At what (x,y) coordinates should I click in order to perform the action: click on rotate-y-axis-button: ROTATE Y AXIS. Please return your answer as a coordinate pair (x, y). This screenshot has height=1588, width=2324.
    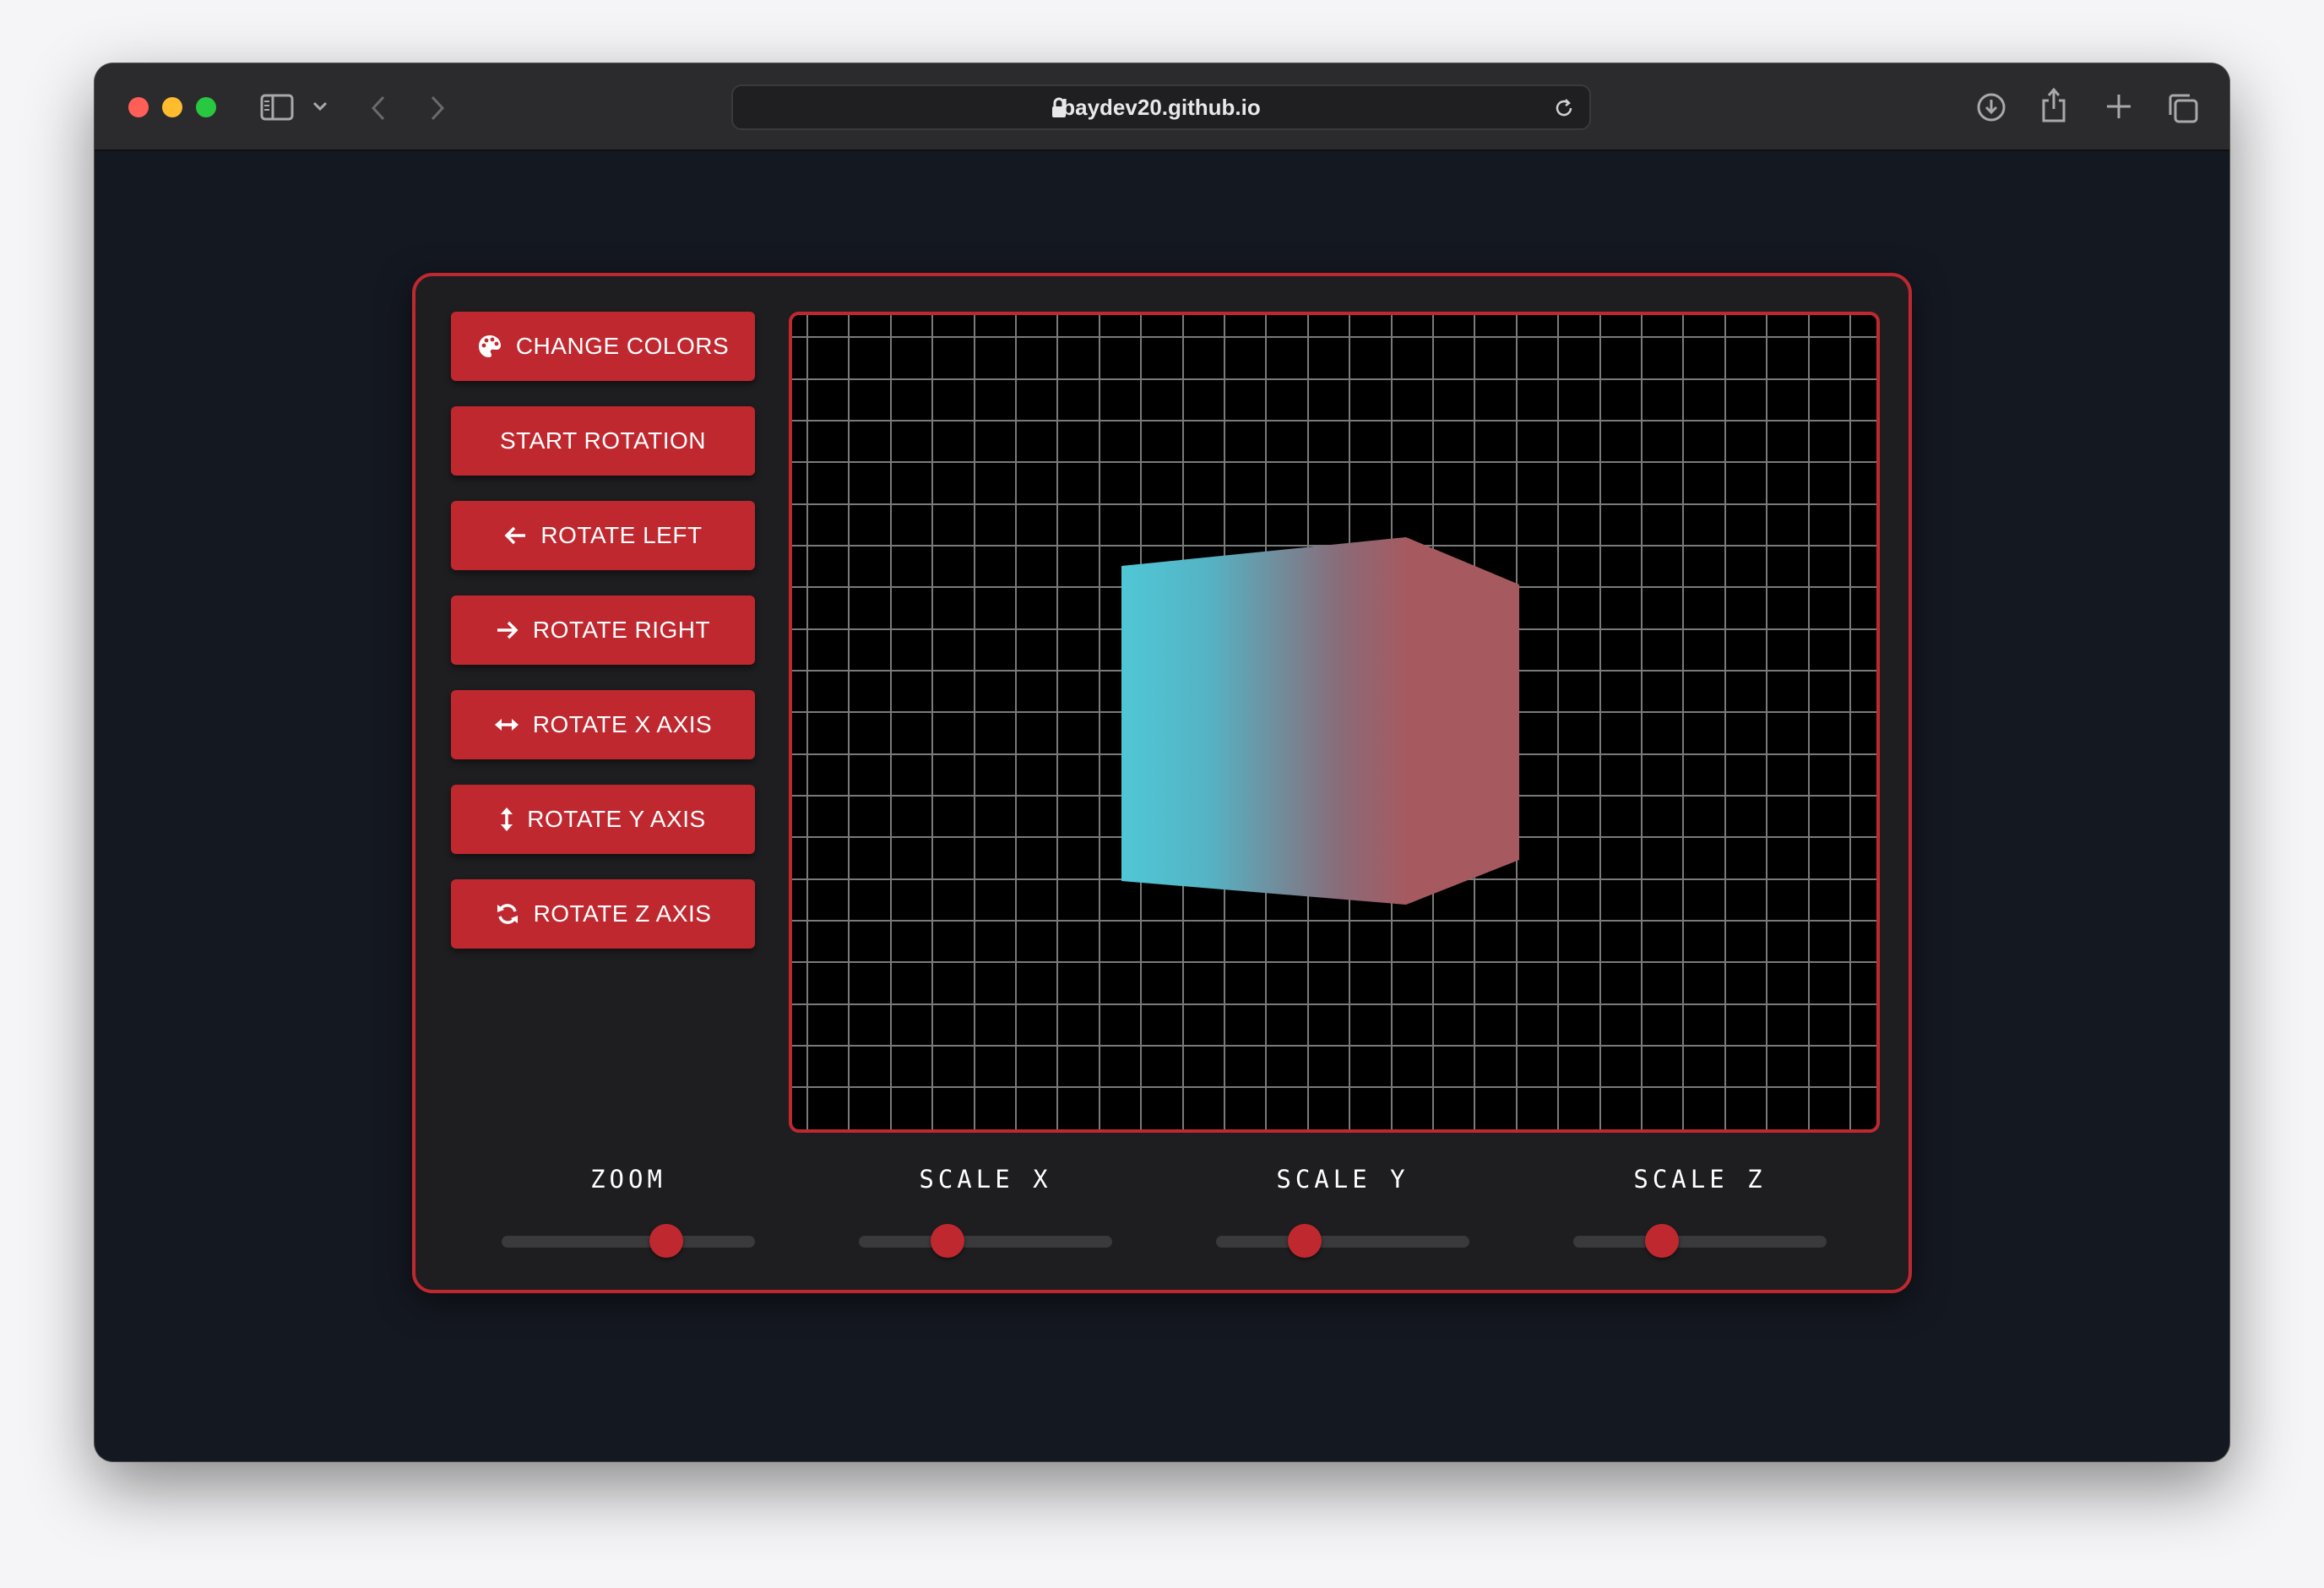
    Looking at the image, I should click on (603, 819).